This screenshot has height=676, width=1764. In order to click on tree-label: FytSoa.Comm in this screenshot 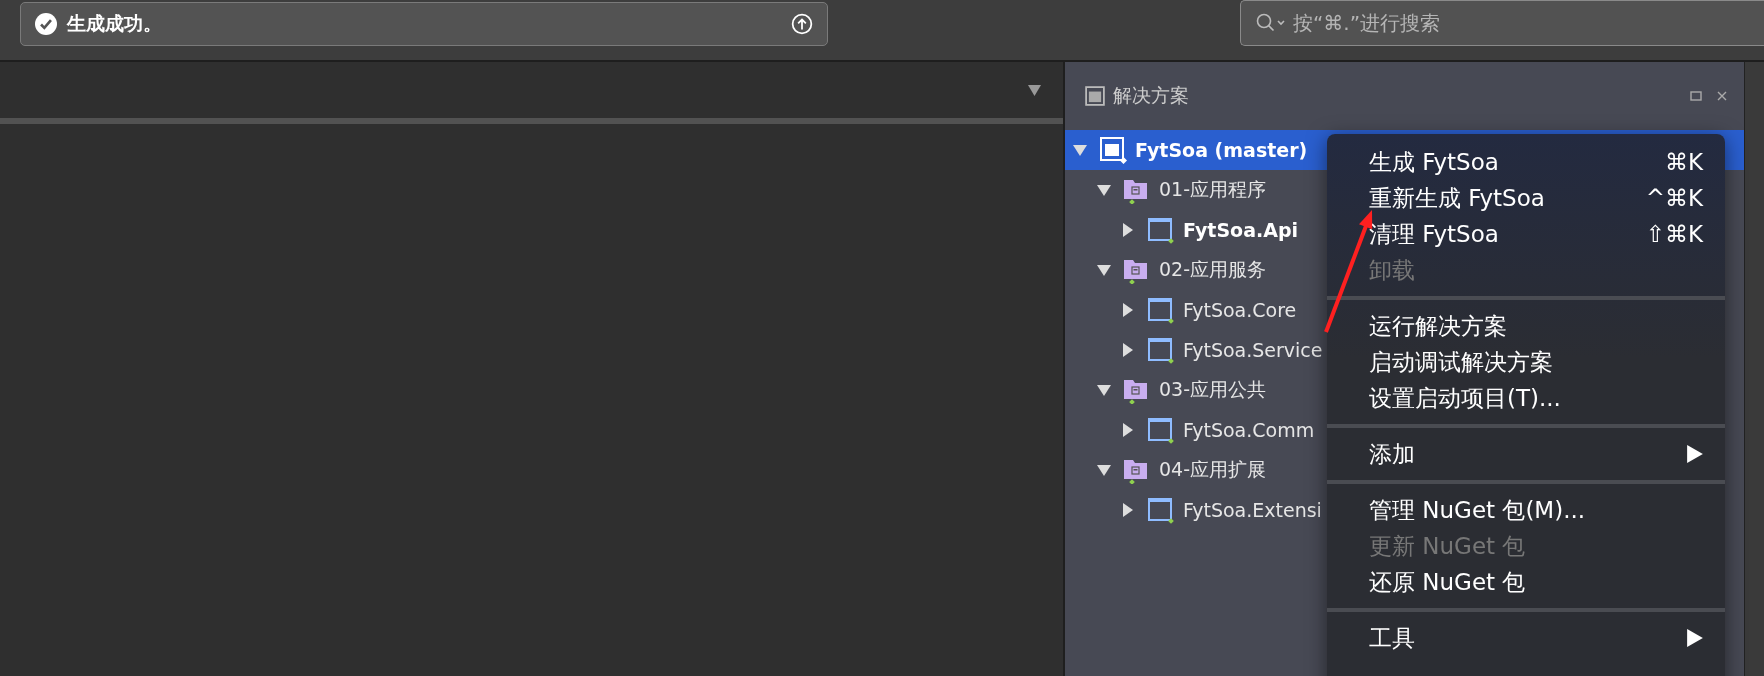, I will do `click(1249, 430)`.